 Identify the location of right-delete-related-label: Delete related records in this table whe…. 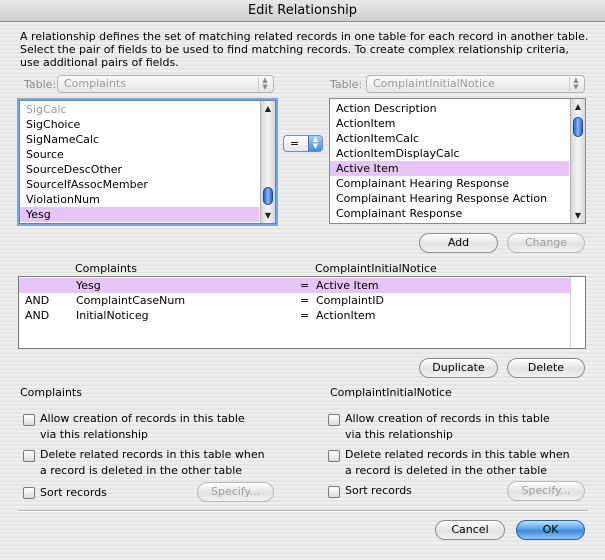
(457, 454).